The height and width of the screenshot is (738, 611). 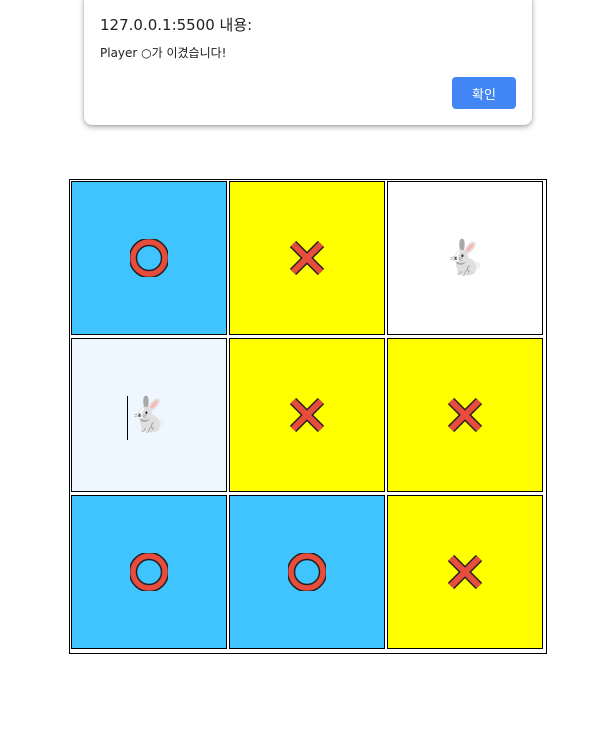 I want to click on alert-origin: 127.0.0.1:5500 내용:, so click(x=176, y=25).